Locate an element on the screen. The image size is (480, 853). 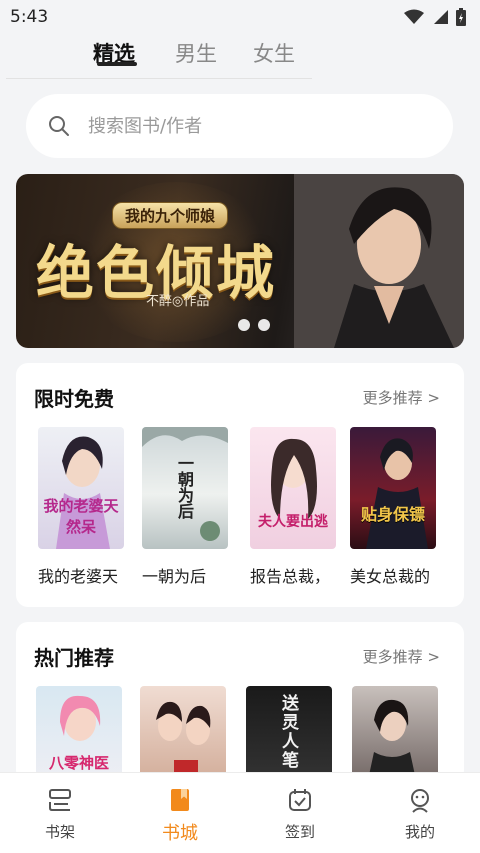
status-time: 5:43 is located at coordinates (29, 17).